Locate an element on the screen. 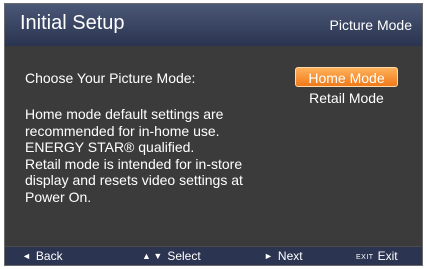 The image size is (427, 269). right-triangle-icon: ► is located at coordinates (268, 256).